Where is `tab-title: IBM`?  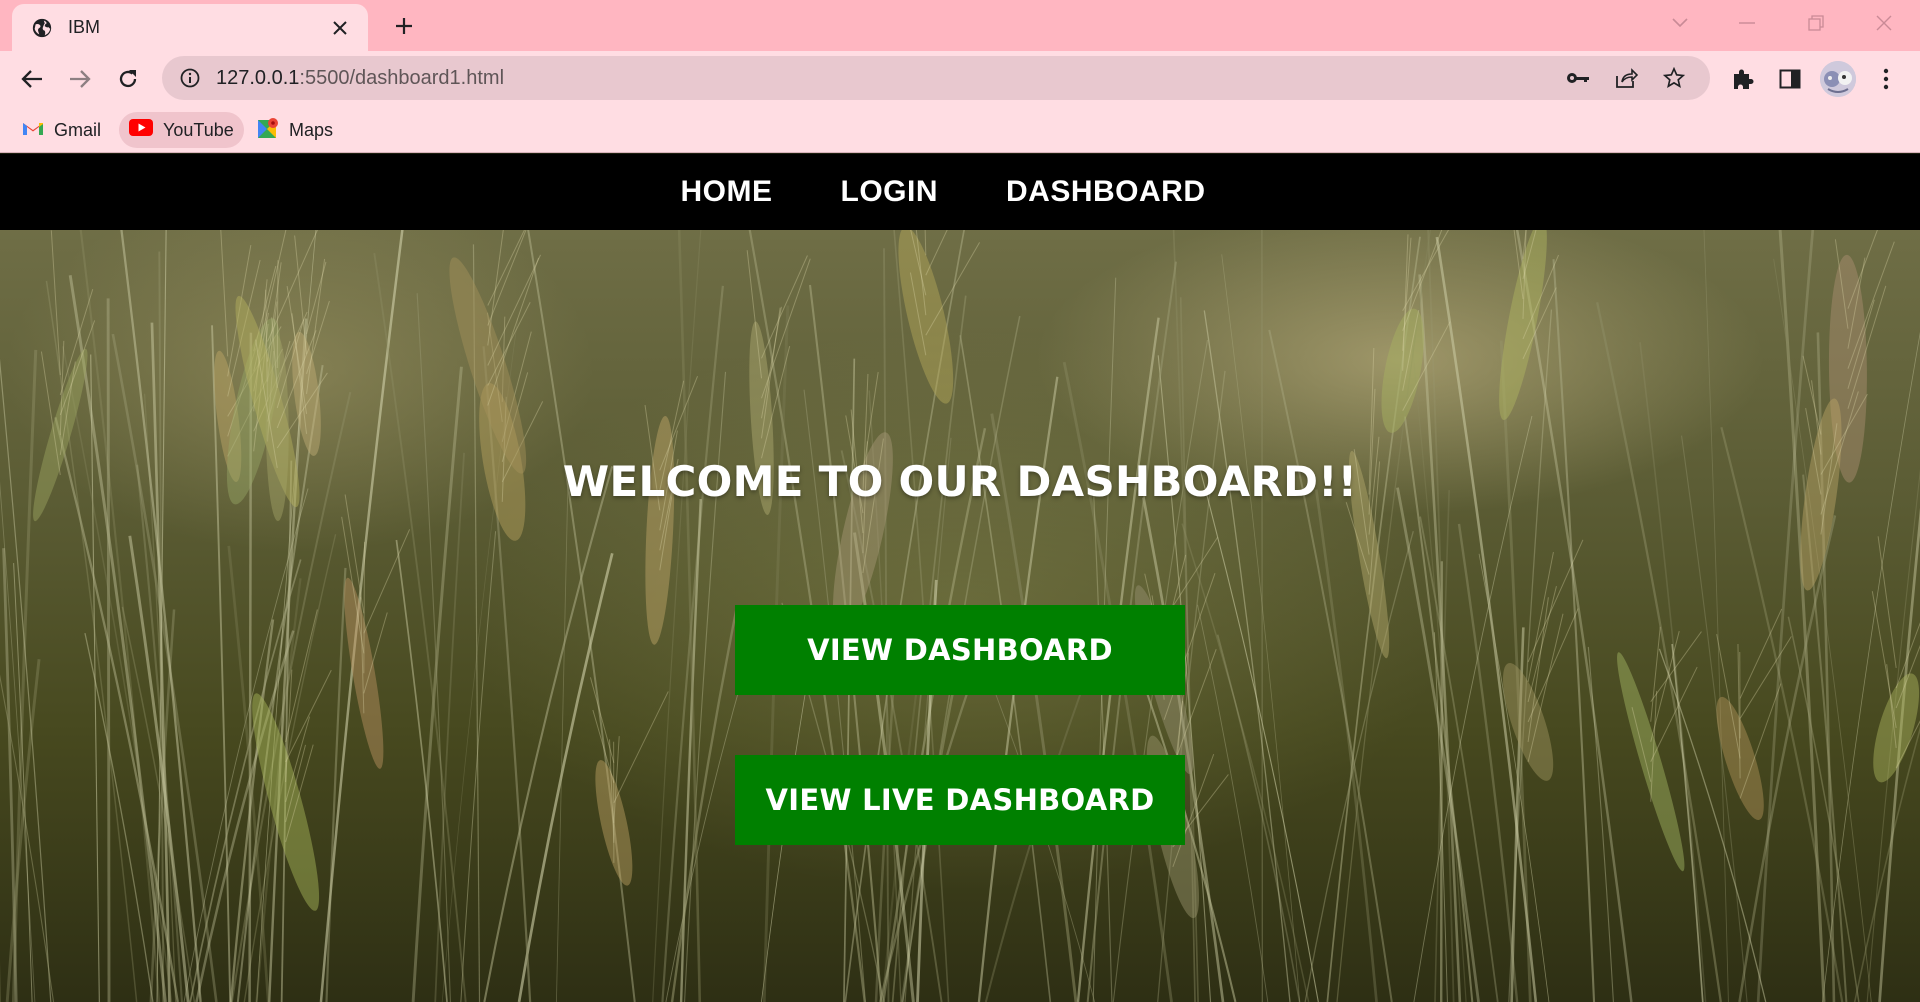
tab-title: IBM is located at coordinates (84, 27).